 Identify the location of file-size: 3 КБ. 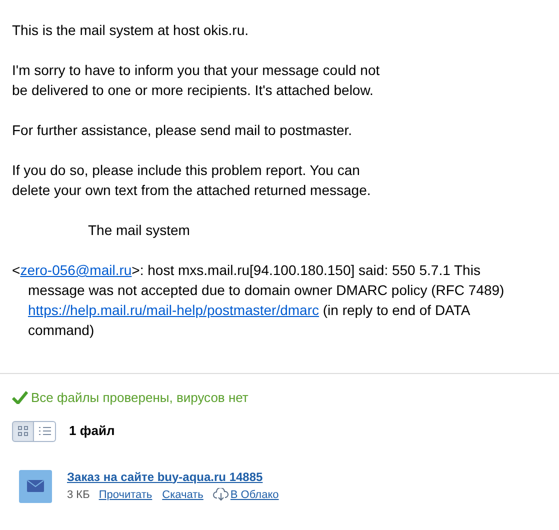
(78, 495).